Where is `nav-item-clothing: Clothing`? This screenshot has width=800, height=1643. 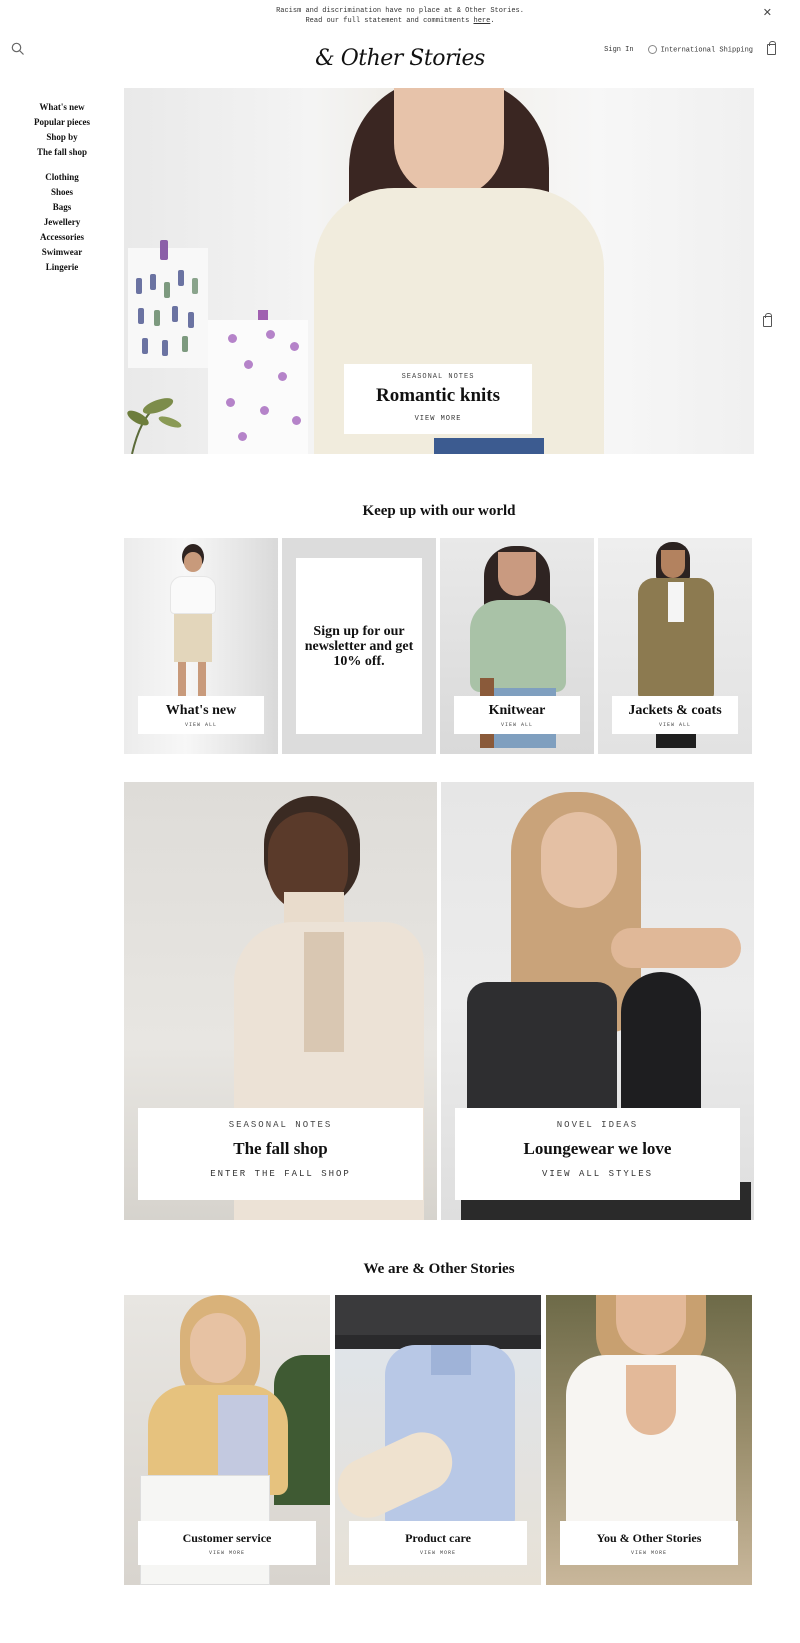
nav-item-clothing: Clothing is located at coordinates (62, 177).